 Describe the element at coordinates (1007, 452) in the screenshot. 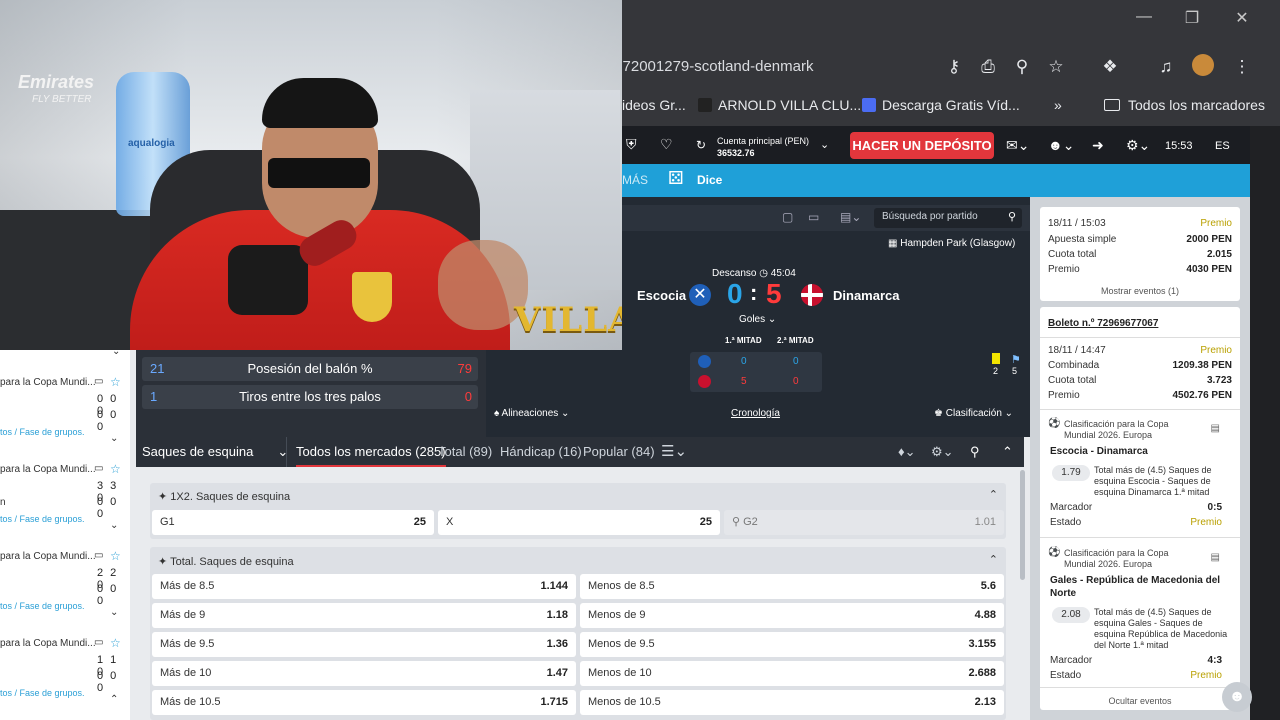

I see `collapse-icon: ⌃` at that location.